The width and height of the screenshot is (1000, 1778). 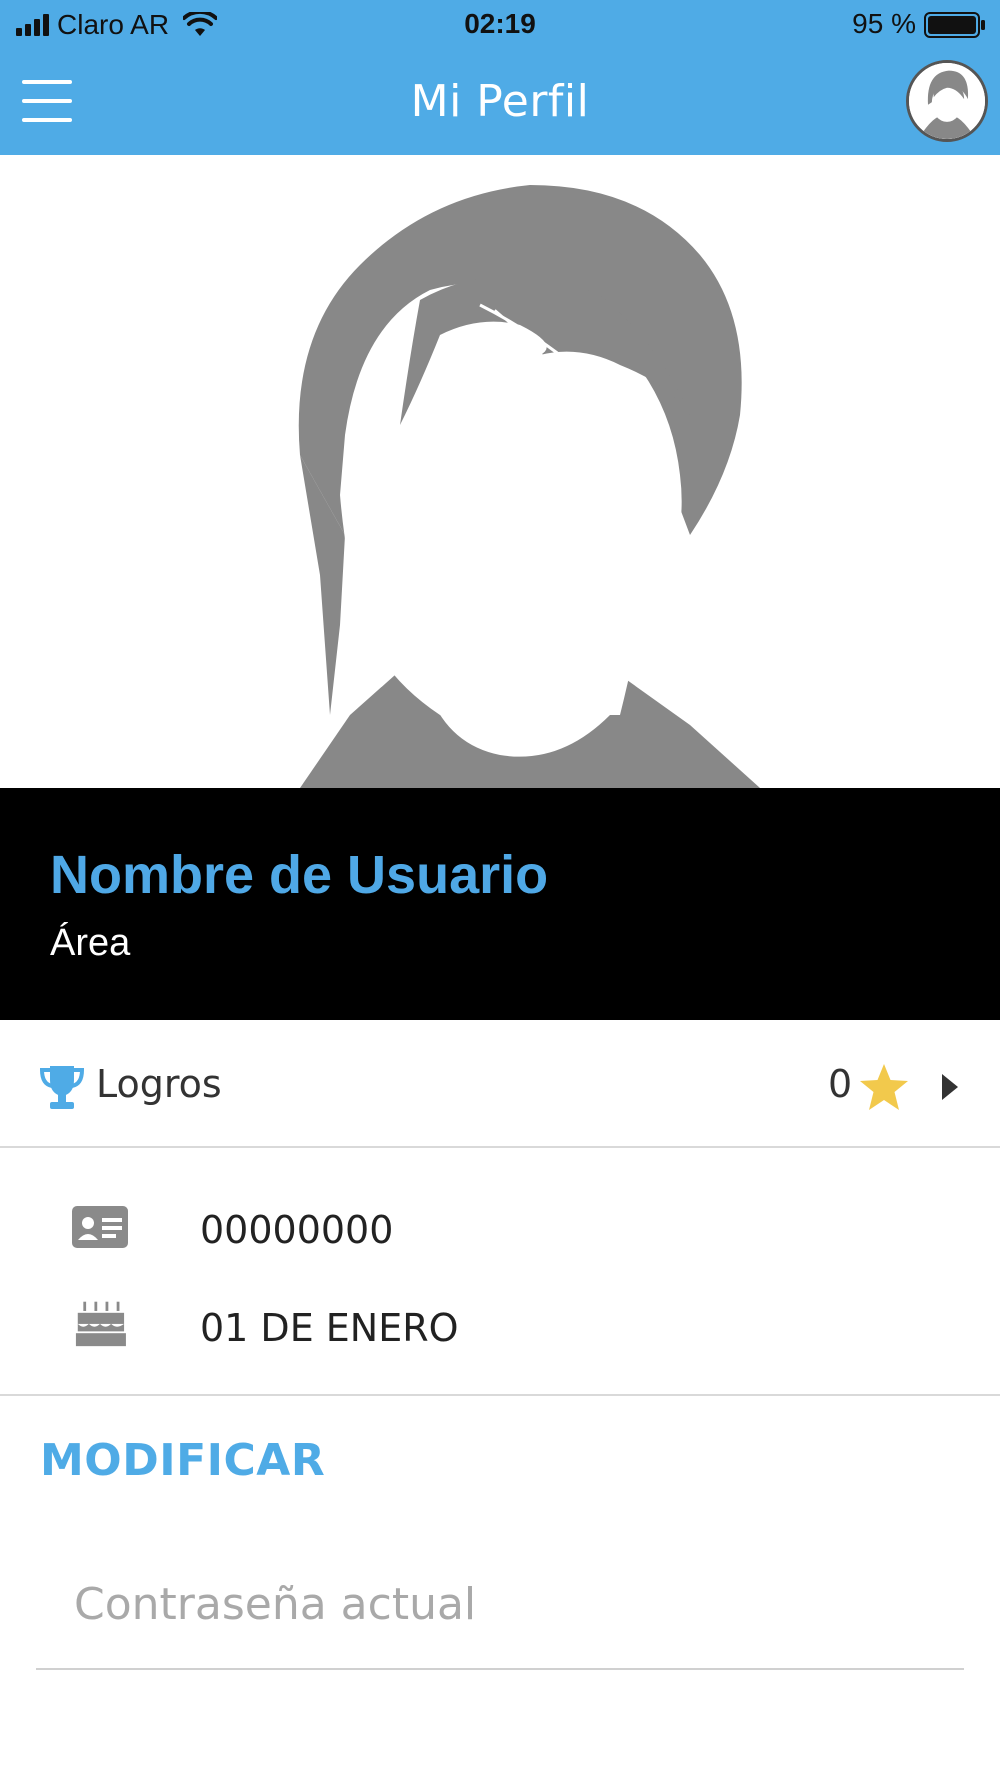 I want to click on id-number: 00000000, so click(x=297, y=1230).